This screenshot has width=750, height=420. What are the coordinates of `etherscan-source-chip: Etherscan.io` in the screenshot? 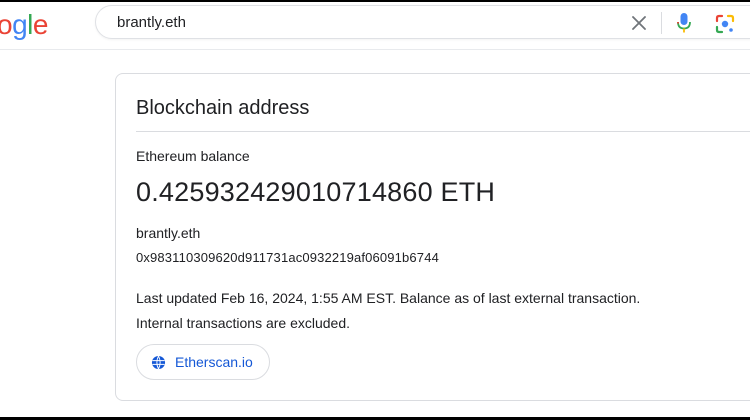 It's located at (203, 362).